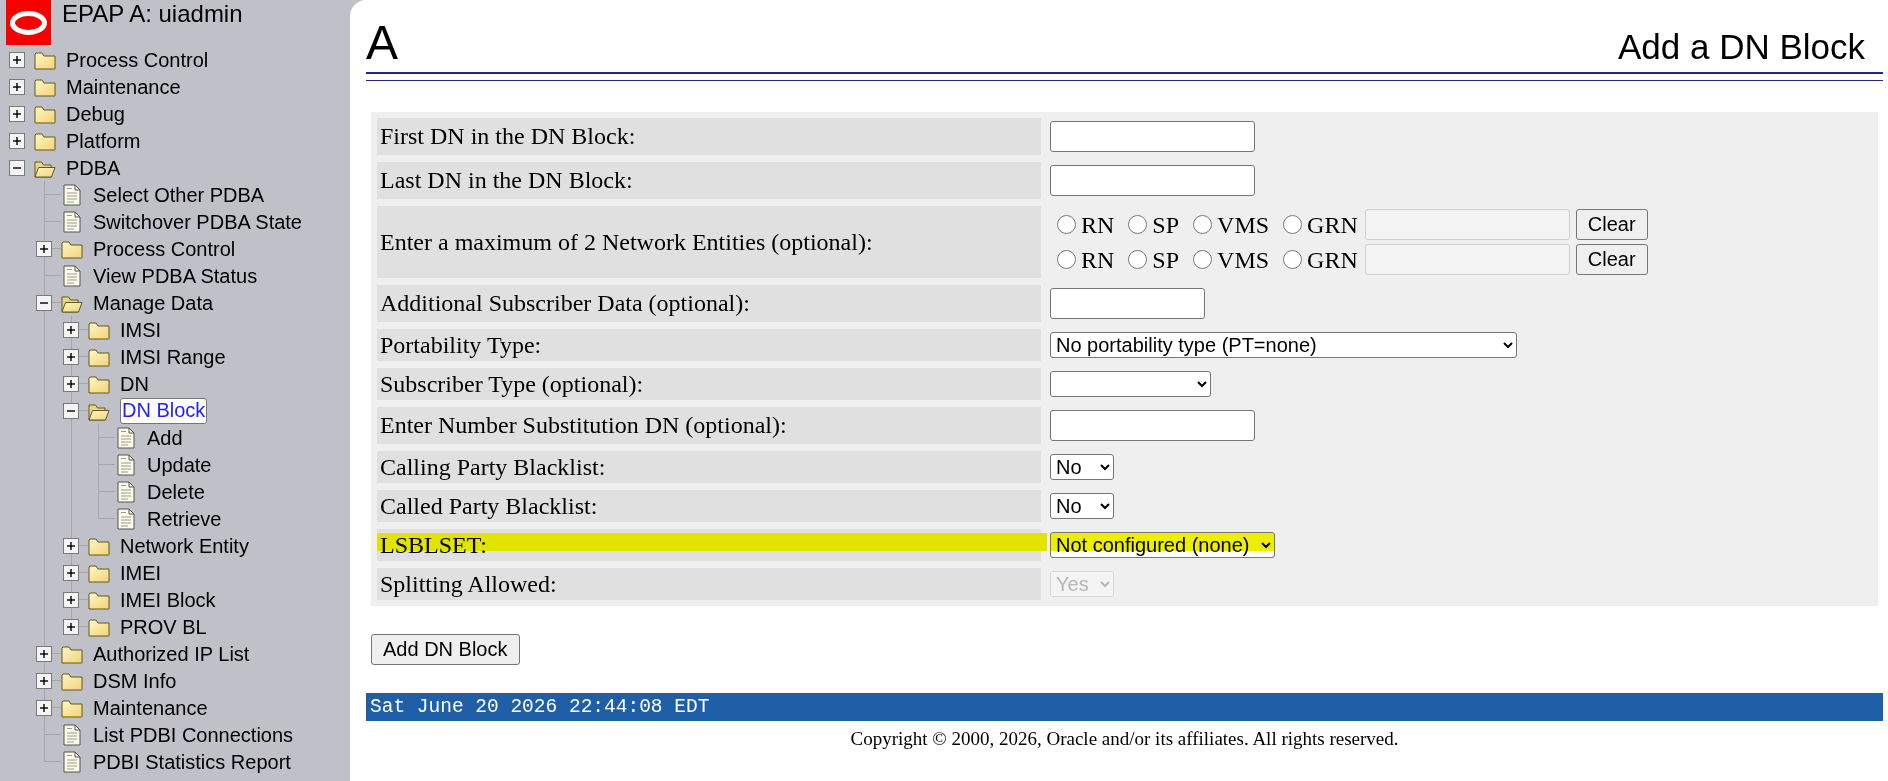 This screenshot has height=781, width=1888. Describe the element at coordinates (152, 14) in the screenshot. I see `app-title: EPAP A: uiadmin` at that location.